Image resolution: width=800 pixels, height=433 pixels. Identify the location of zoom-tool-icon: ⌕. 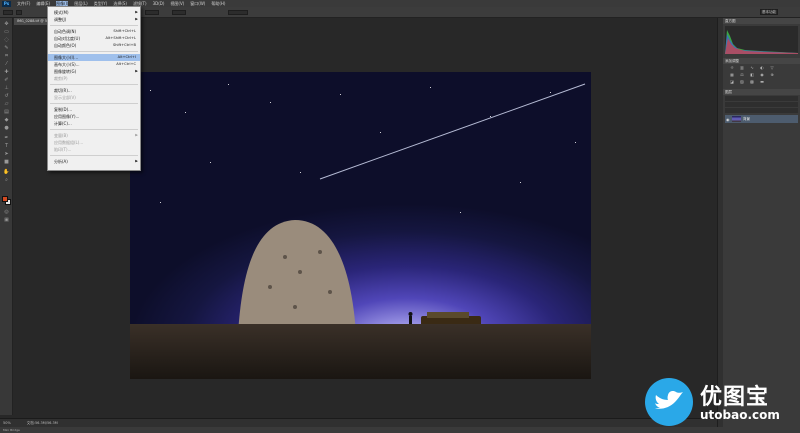
(6, 180).